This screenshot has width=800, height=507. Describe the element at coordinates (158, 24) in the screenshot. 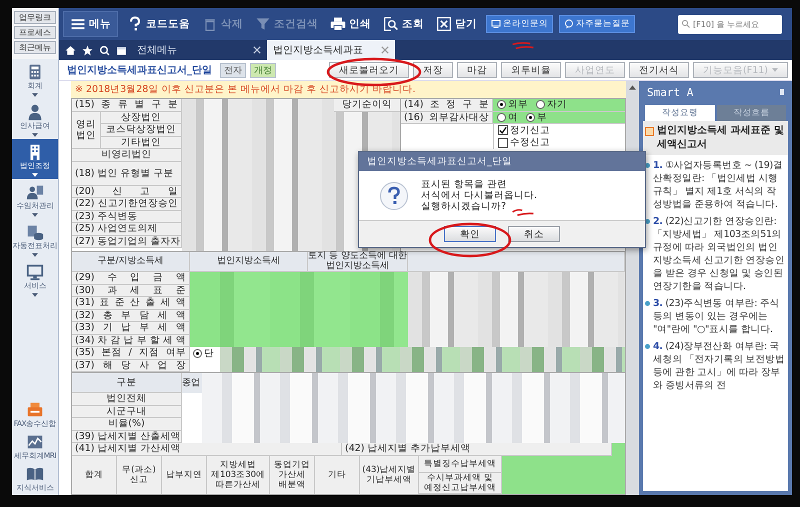

I see `toolbar-button: 코드도움` at that location.